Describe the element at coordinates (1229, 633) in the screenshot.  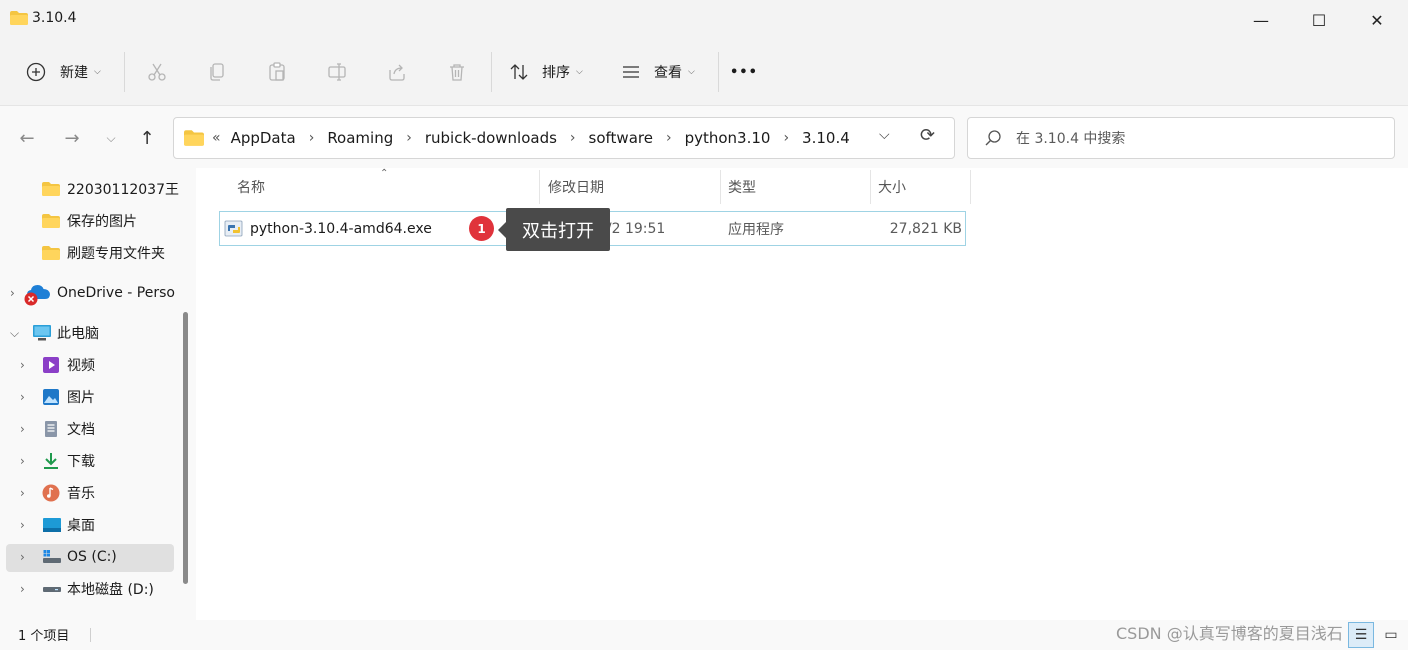
I see `watermark: CSDN @认真写博客的夏目浅石` at that location.